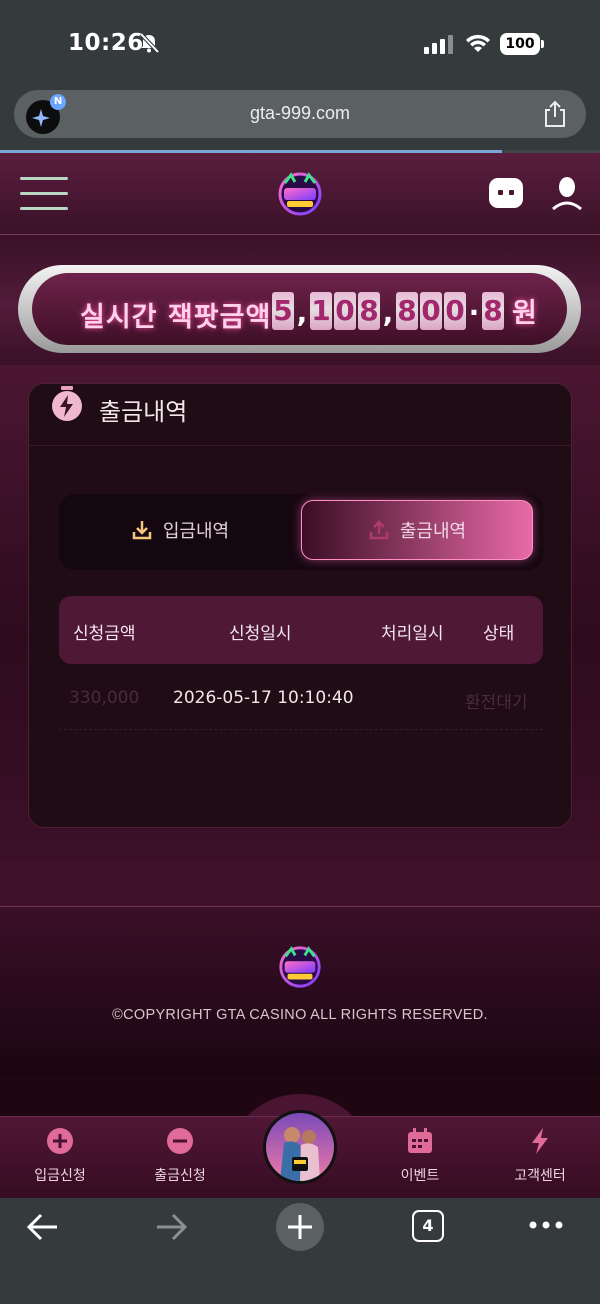  I want to click on nav-withdraw: 출금신청, so click(180, 1156).